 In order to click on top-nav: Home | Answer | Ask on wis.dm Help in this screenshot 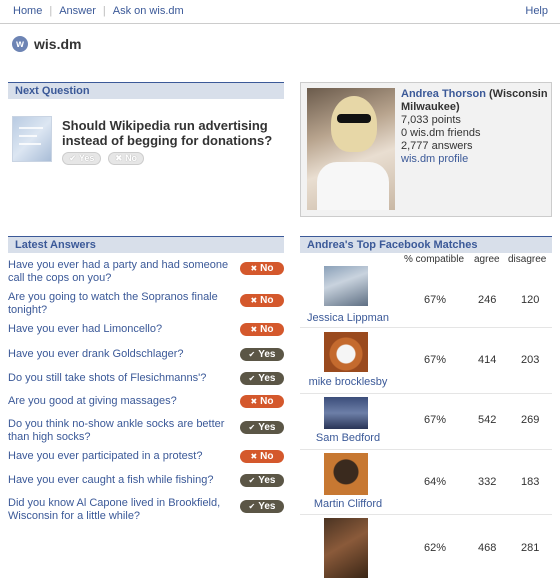, I will do `click(280, 12)`.